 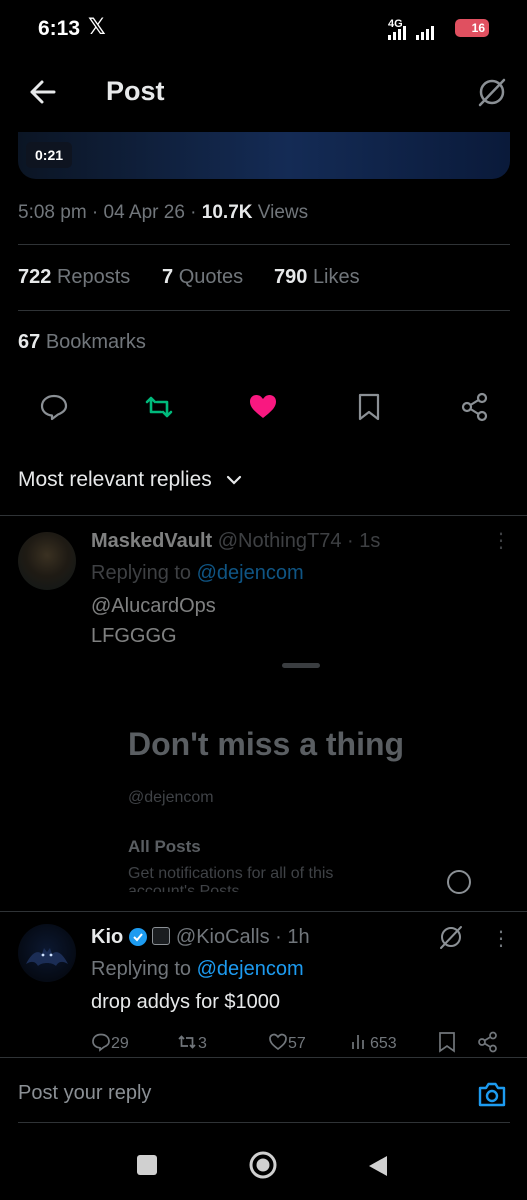 What do you see at coordinates (137, 937) in the screenshot?
I see `verified-badge-icon` at bounding box center [137, 937].